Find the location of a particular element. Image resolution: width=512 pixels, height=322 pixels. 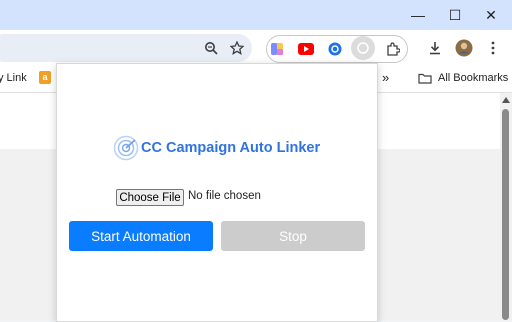

star-icon-graphic is located at coordinates (237, 48).